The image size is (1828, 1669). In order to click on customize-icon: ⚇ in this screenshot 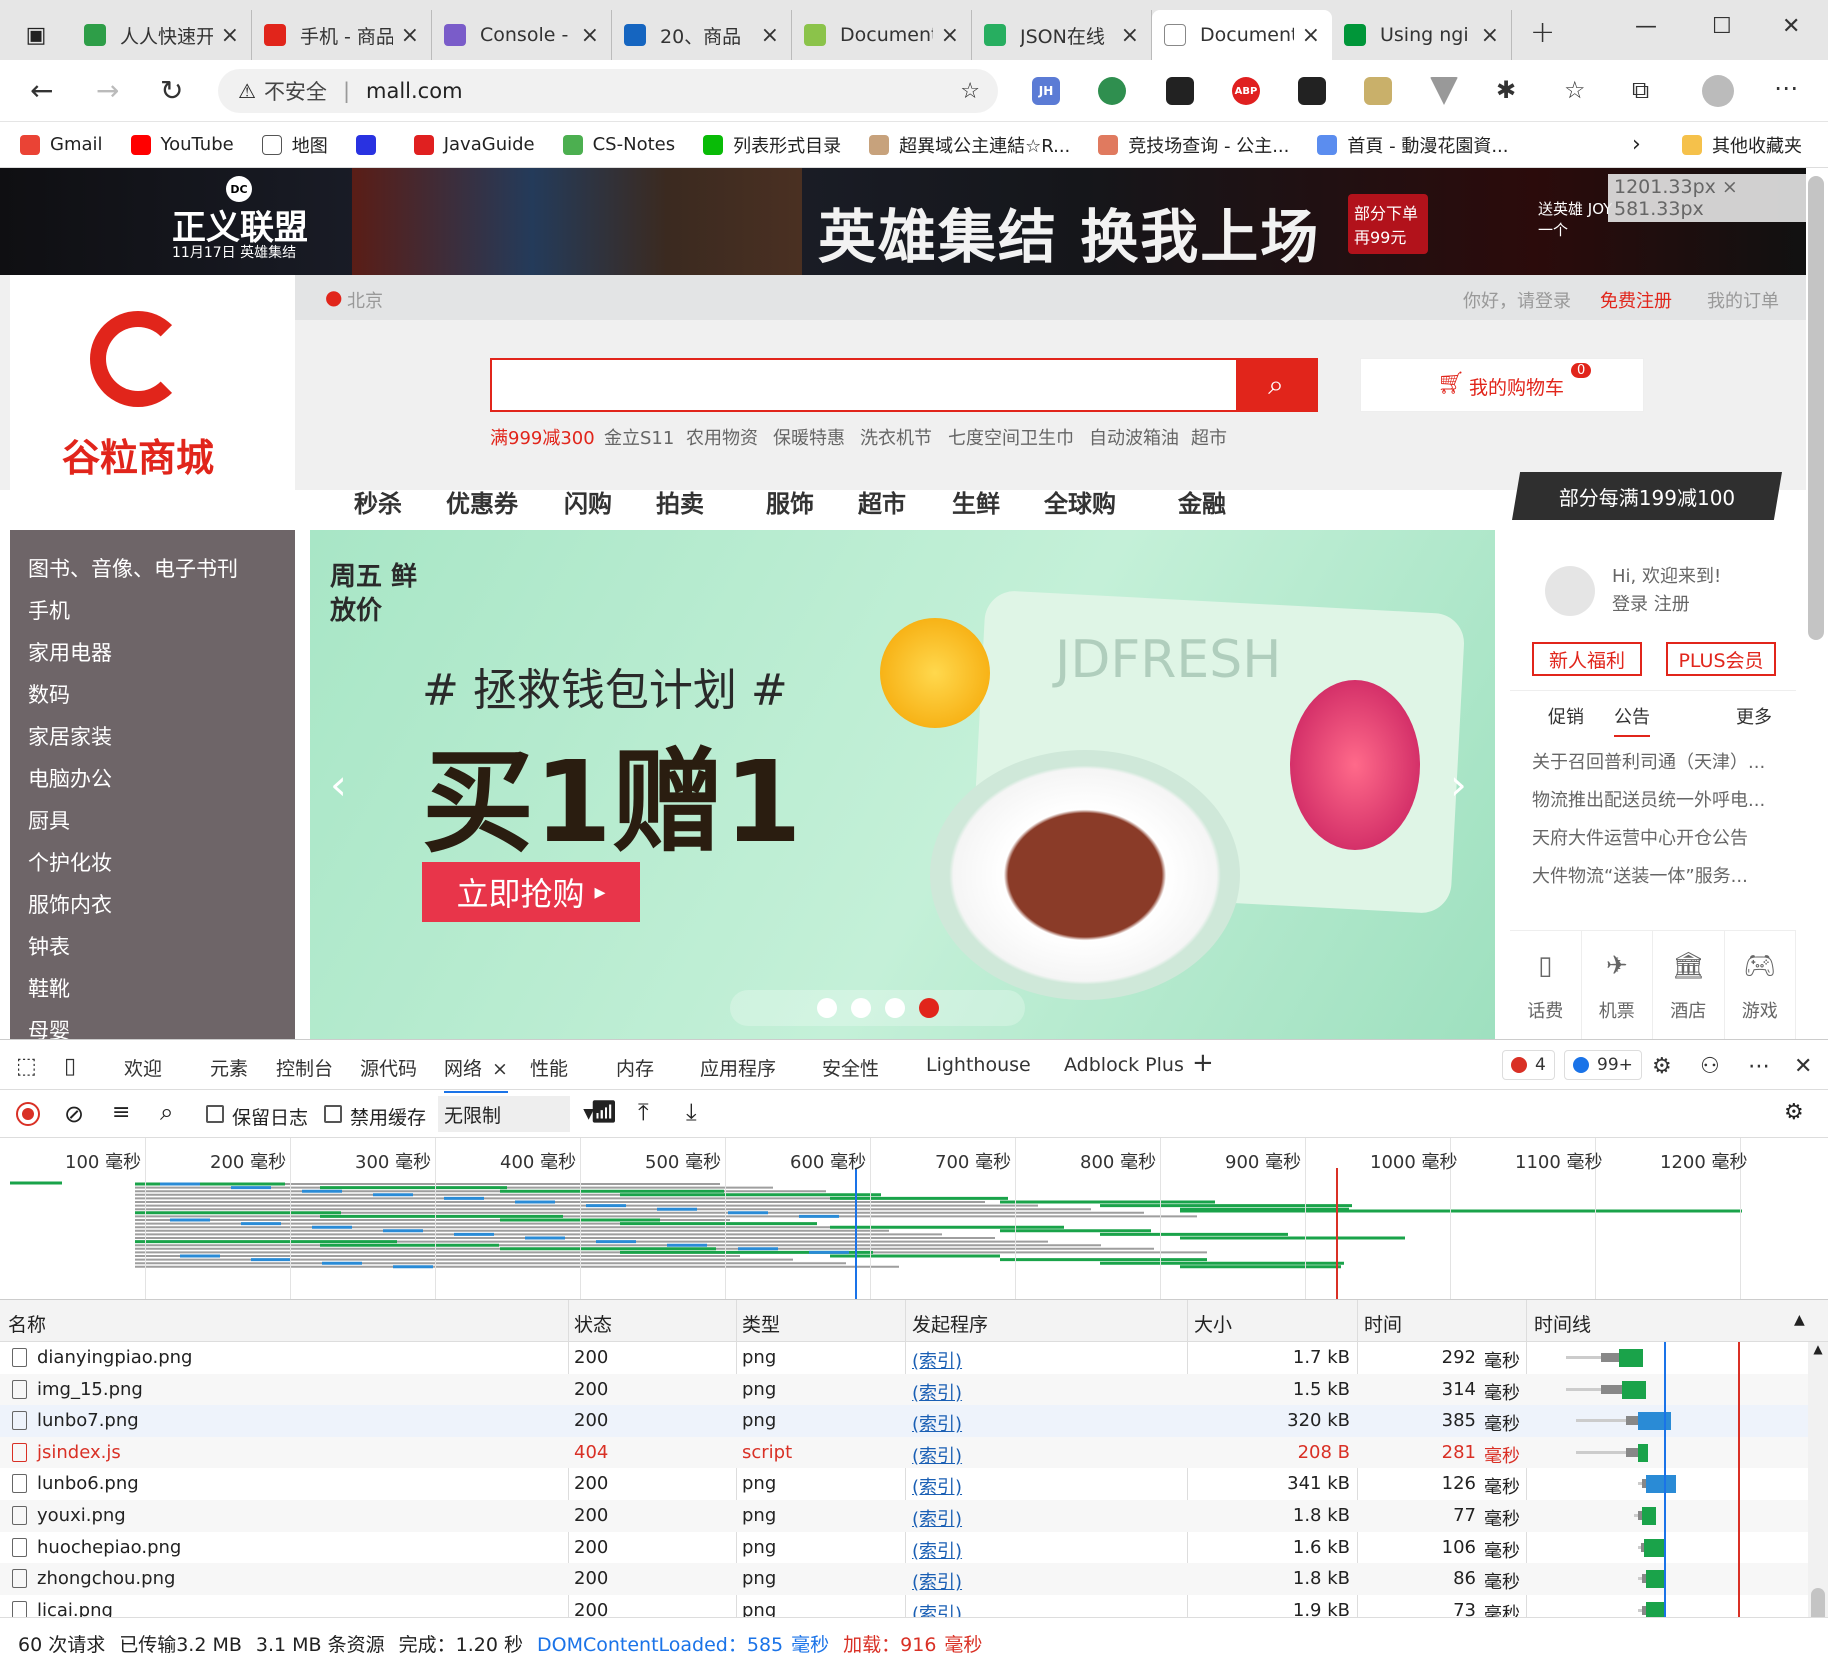, I will do `click(1710, 1066)`.